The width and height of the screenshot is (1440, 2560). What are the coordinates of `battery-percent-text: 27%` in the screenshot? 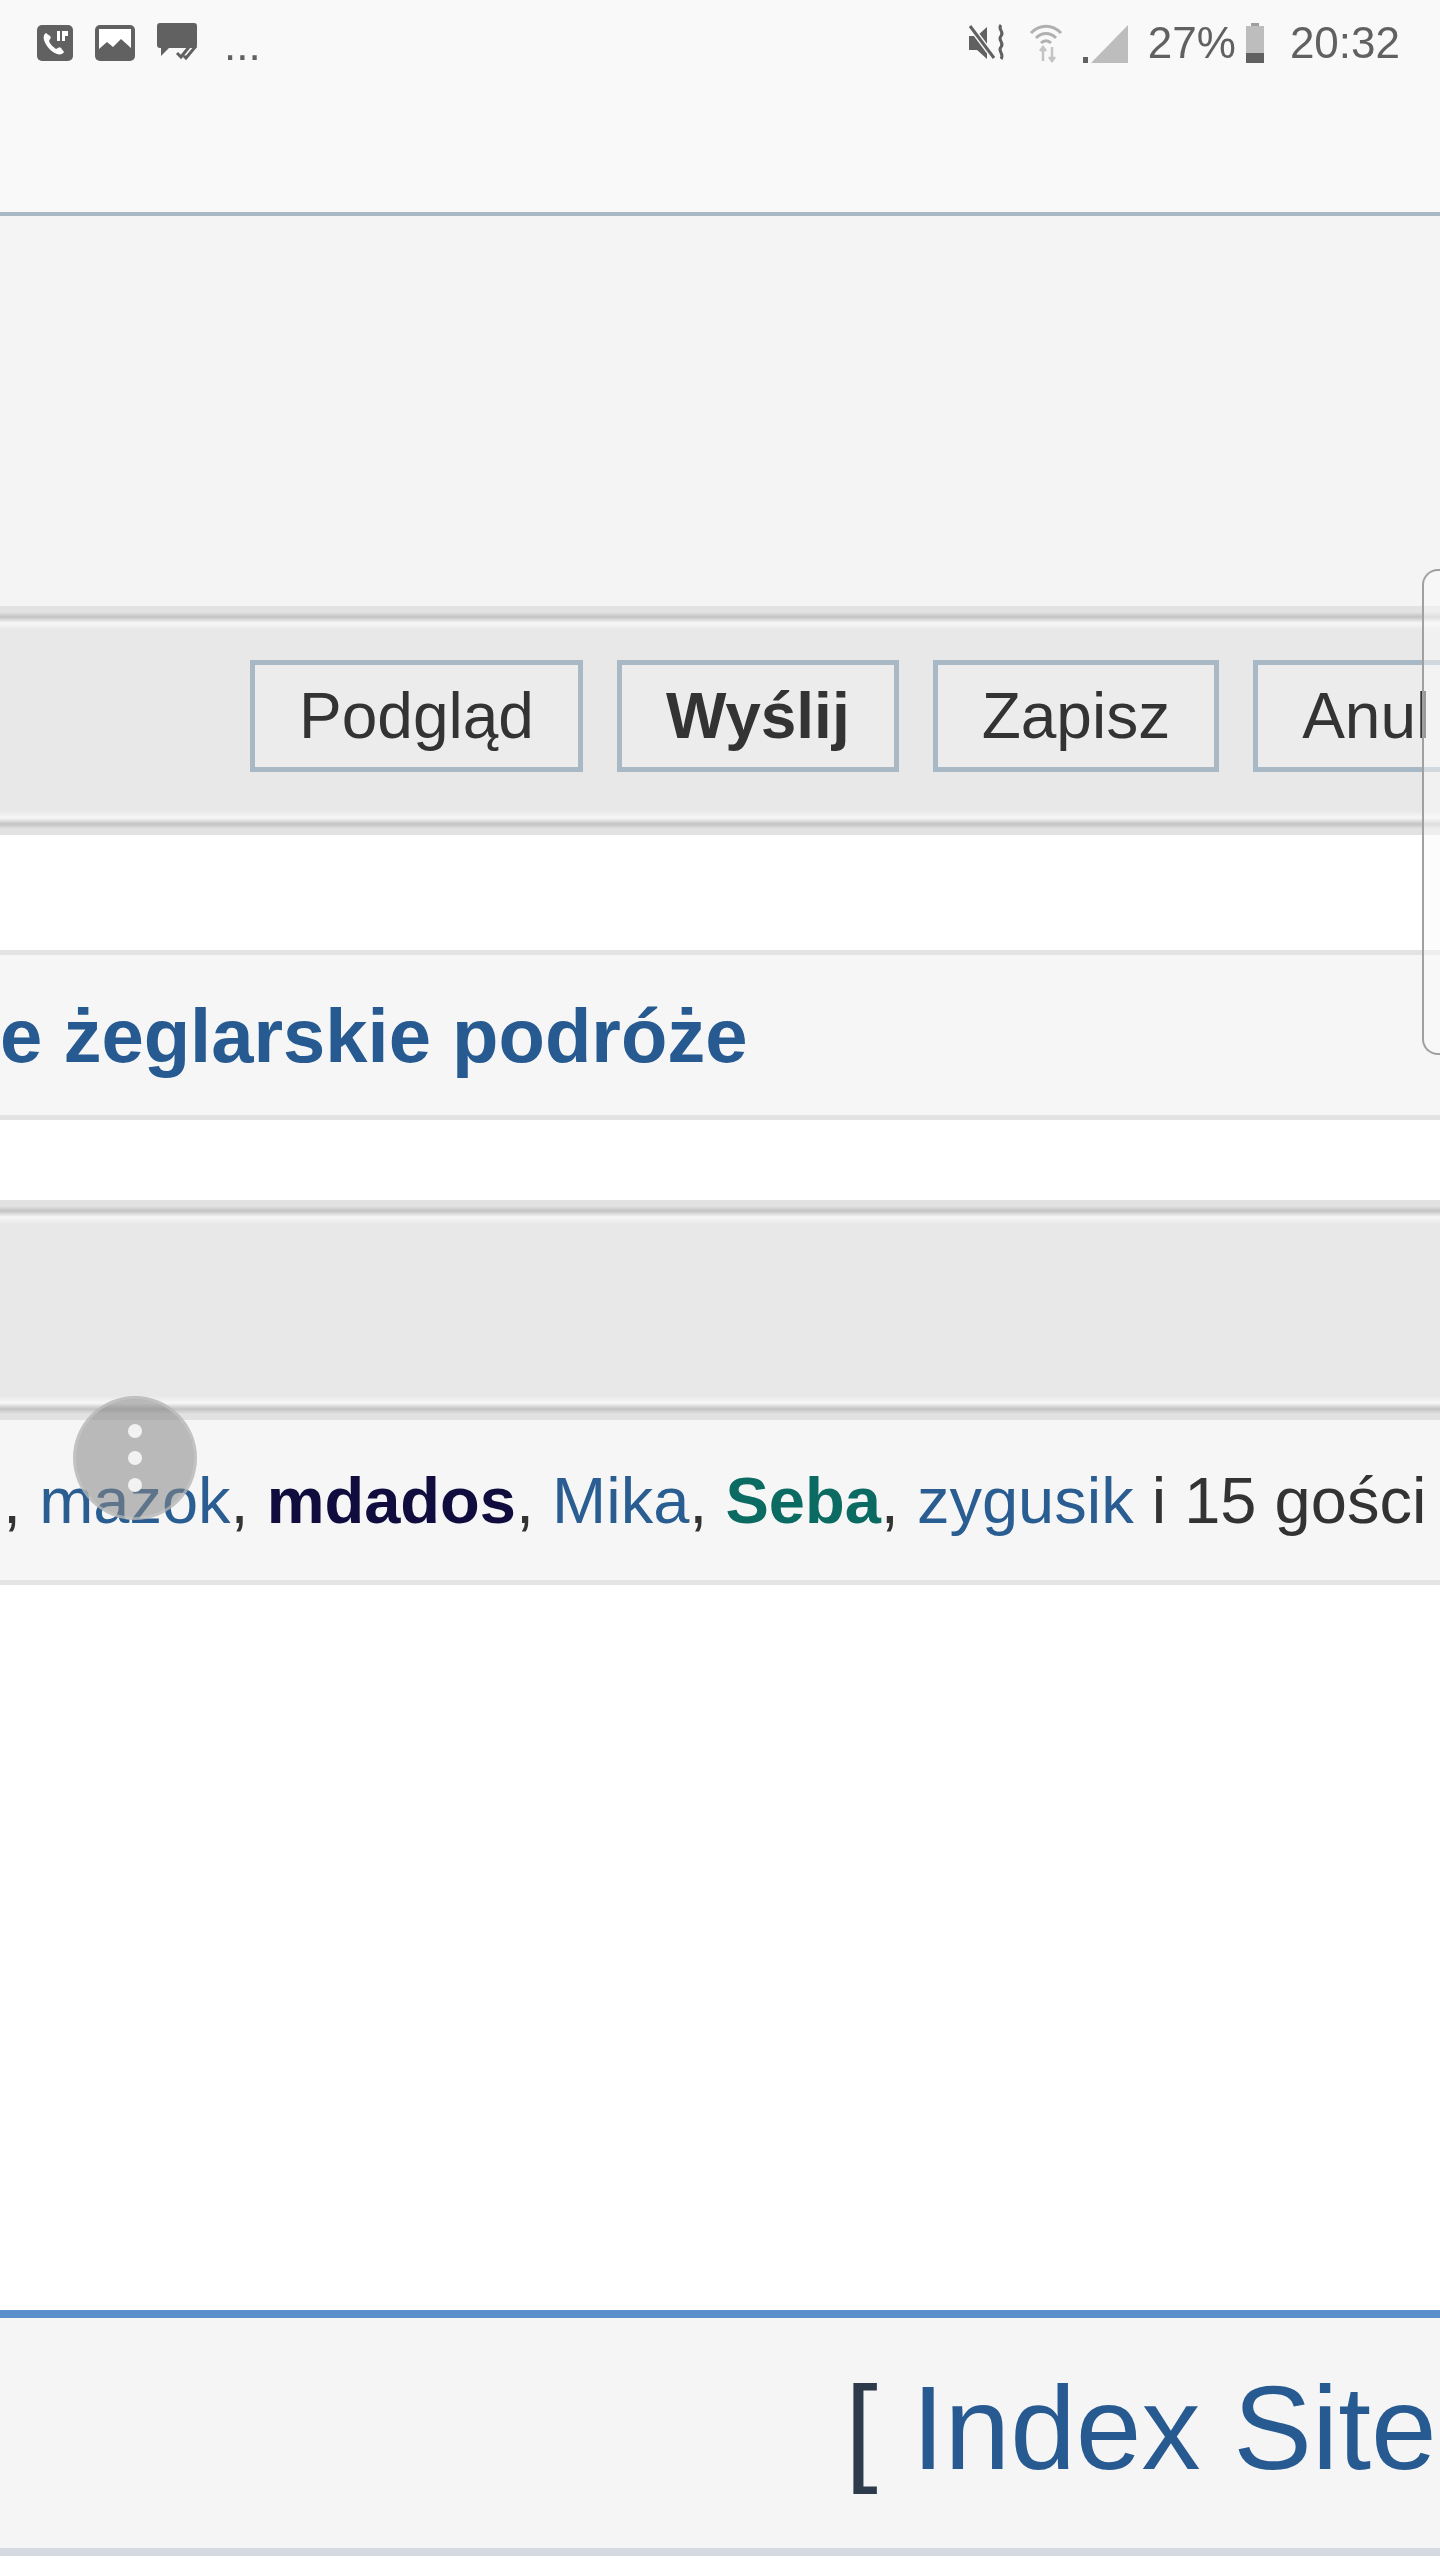 It's located at (1191, 42).